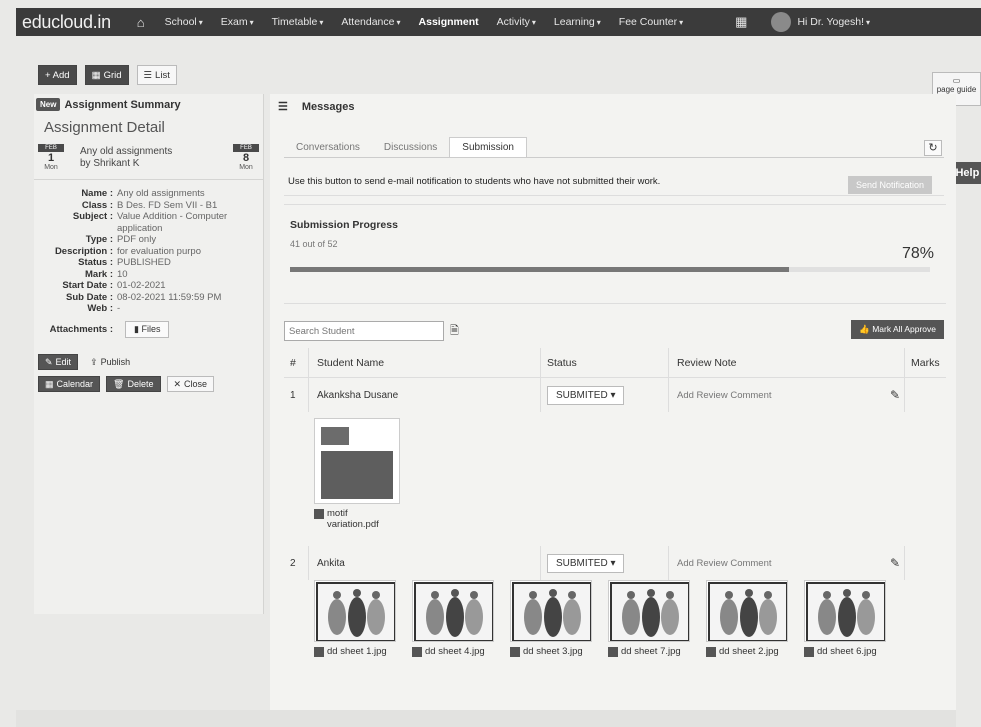  I want to click on attachment-item: dd sheet 4.jpg, so click(453, 618).